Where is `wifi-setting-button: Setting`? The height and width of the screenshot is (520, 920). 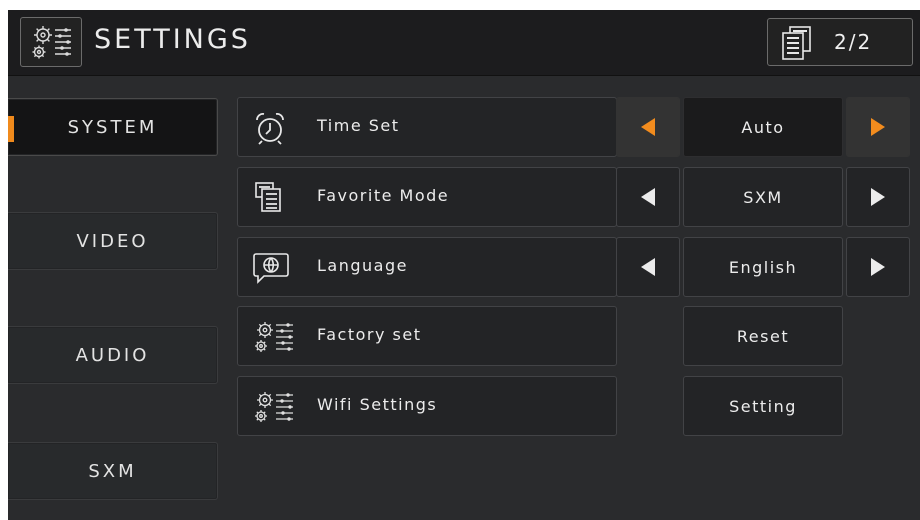
wifi-setting-button: Setting is located at coordinates (763, 406).